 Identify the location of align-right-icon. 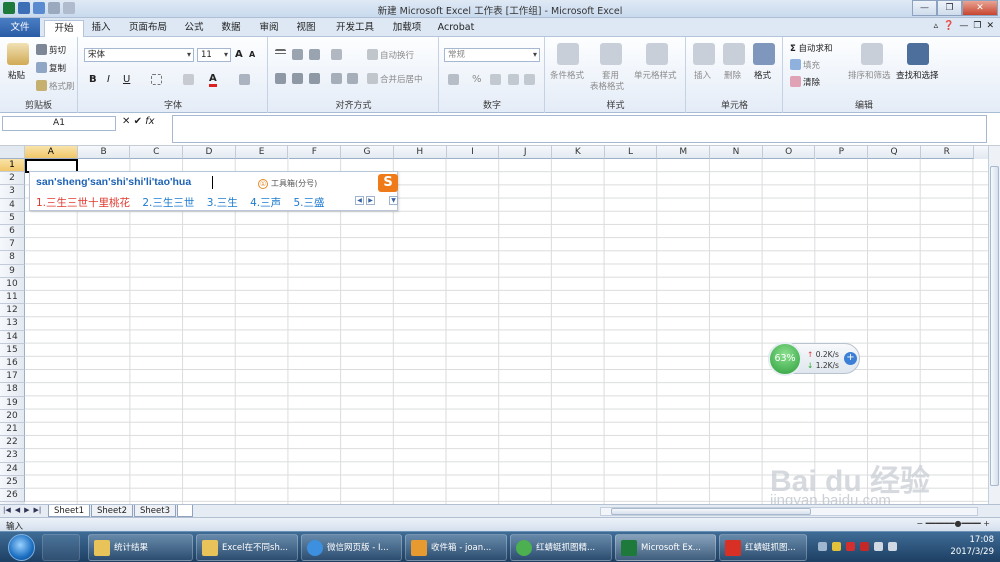
(315, 79).